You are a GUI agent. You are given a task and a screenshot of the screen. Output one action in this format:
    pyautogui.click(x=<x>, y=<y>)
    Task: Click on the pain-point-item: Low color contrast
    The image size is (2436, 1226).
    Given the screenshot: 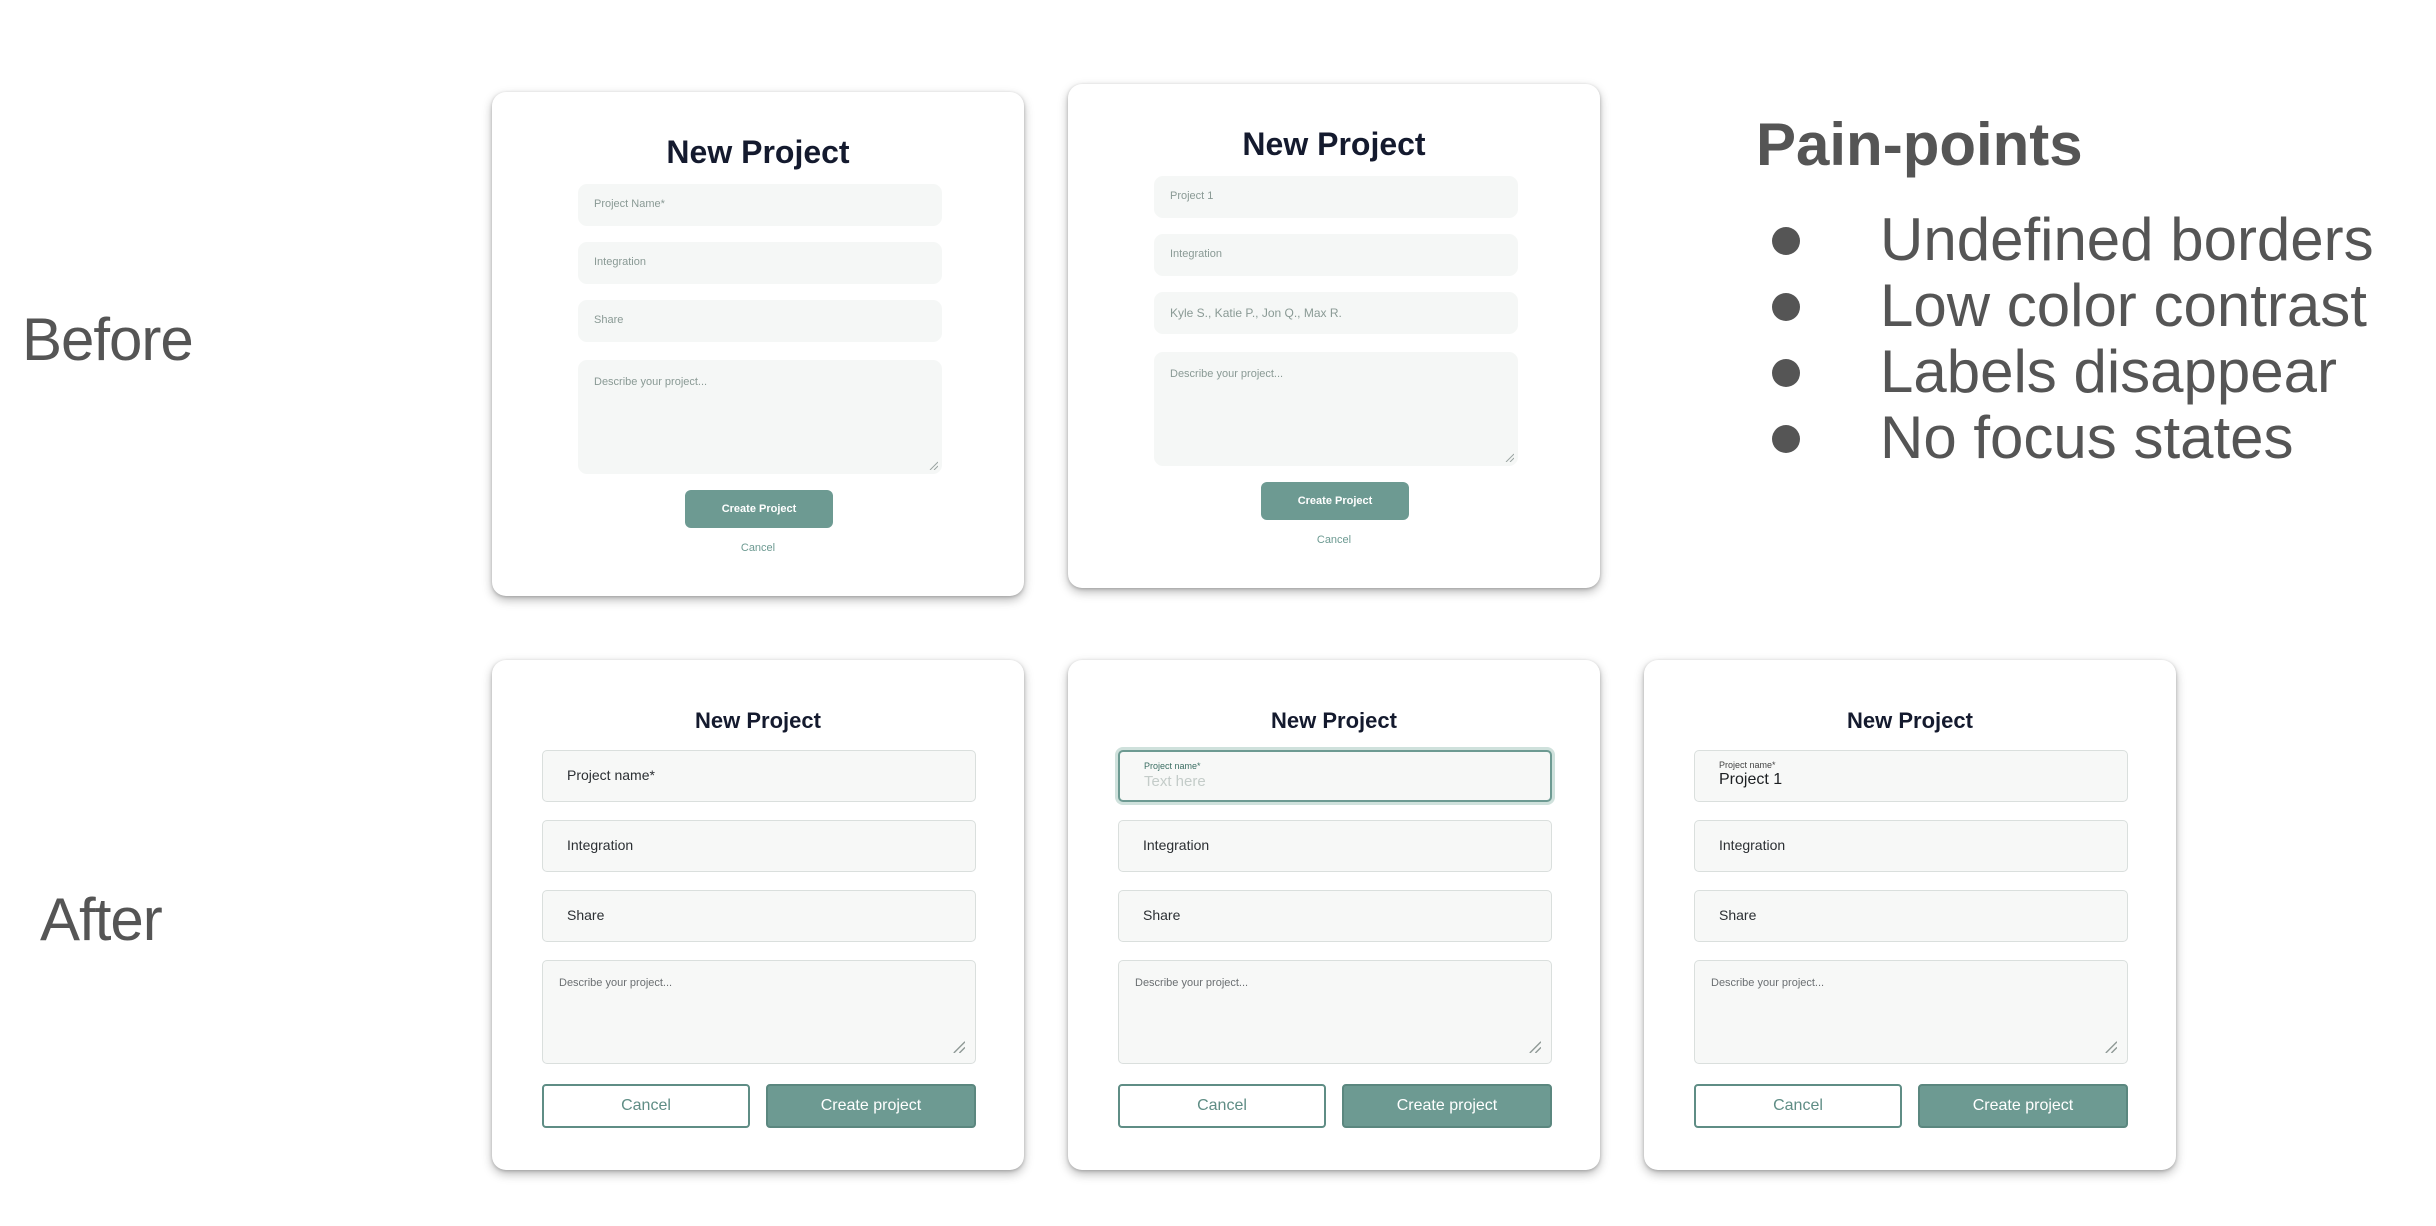 What is the action you would take?
    pyautogui.click(x=2092, y=306)
    